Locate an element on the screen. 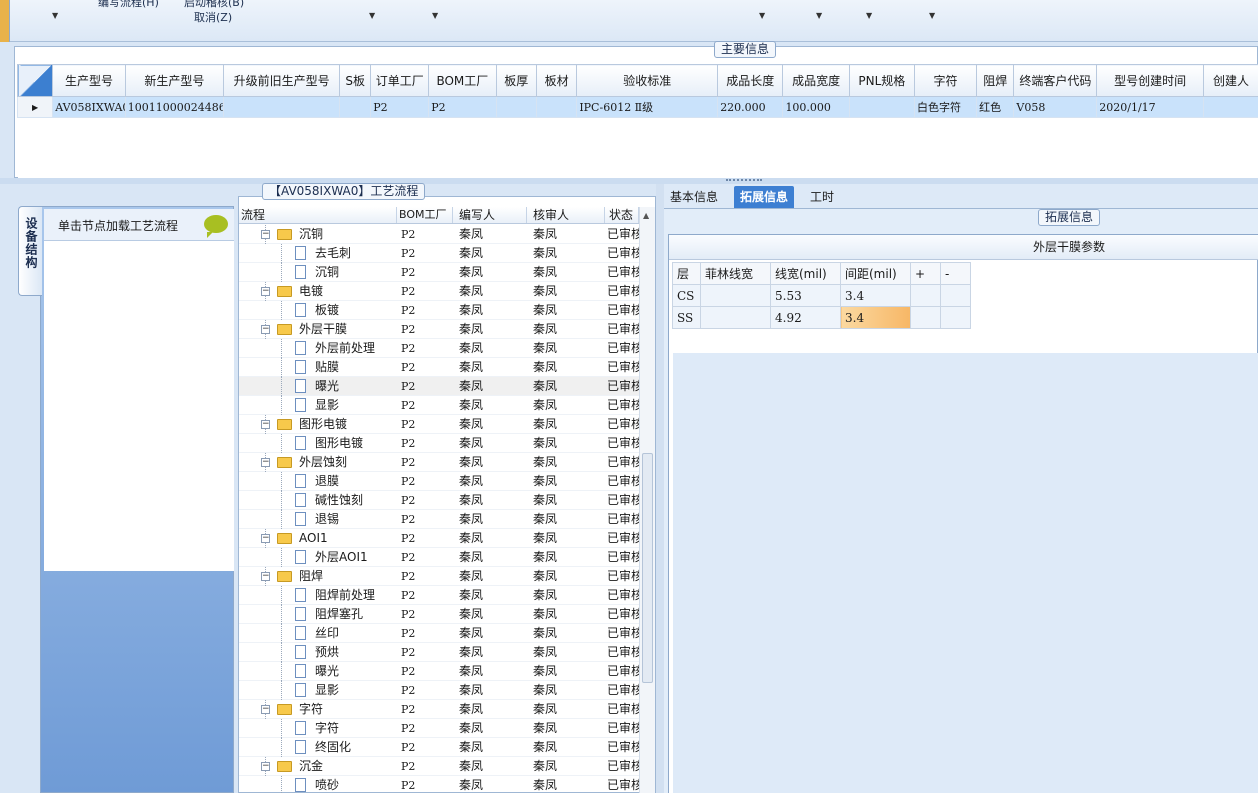  tree-item-row: 碱性蚀刻 P2 秦凤 秦凤 已审核 is located at coordinates (439, 500).